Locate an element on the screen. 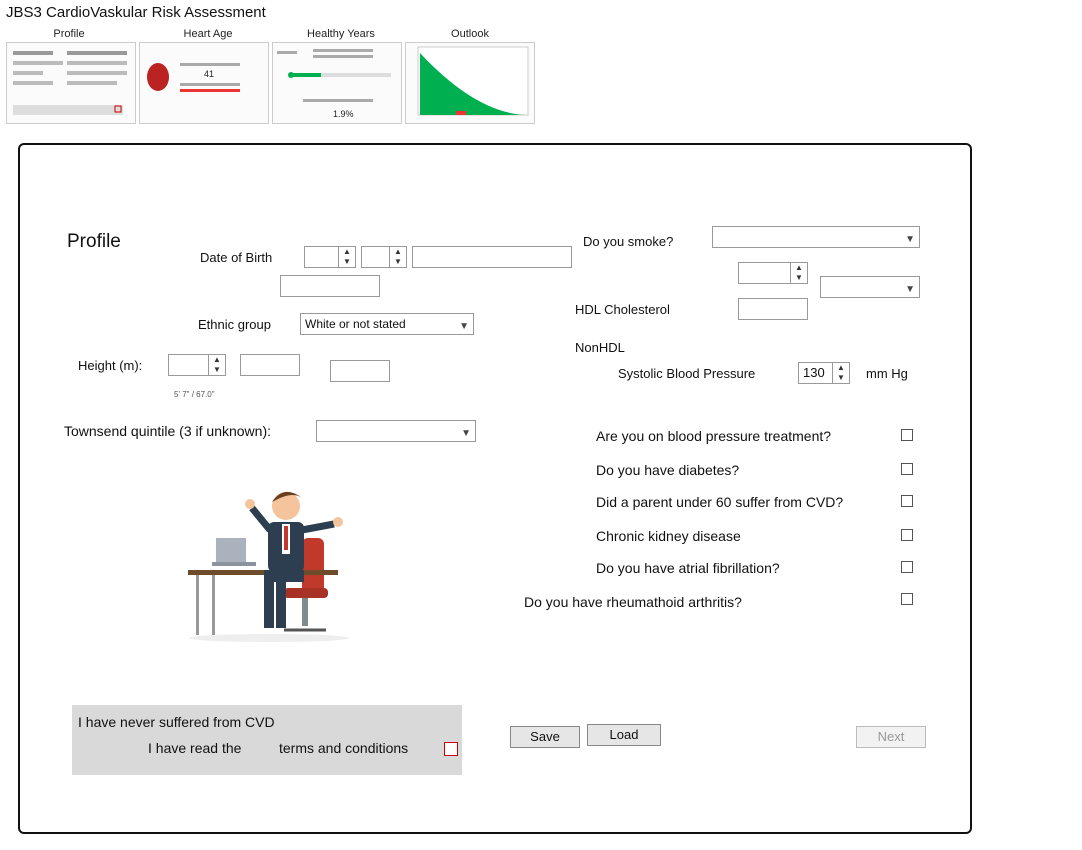 The width and height of the screenshot is (1082, 850). weight-input is located at coordinates (270, 365).